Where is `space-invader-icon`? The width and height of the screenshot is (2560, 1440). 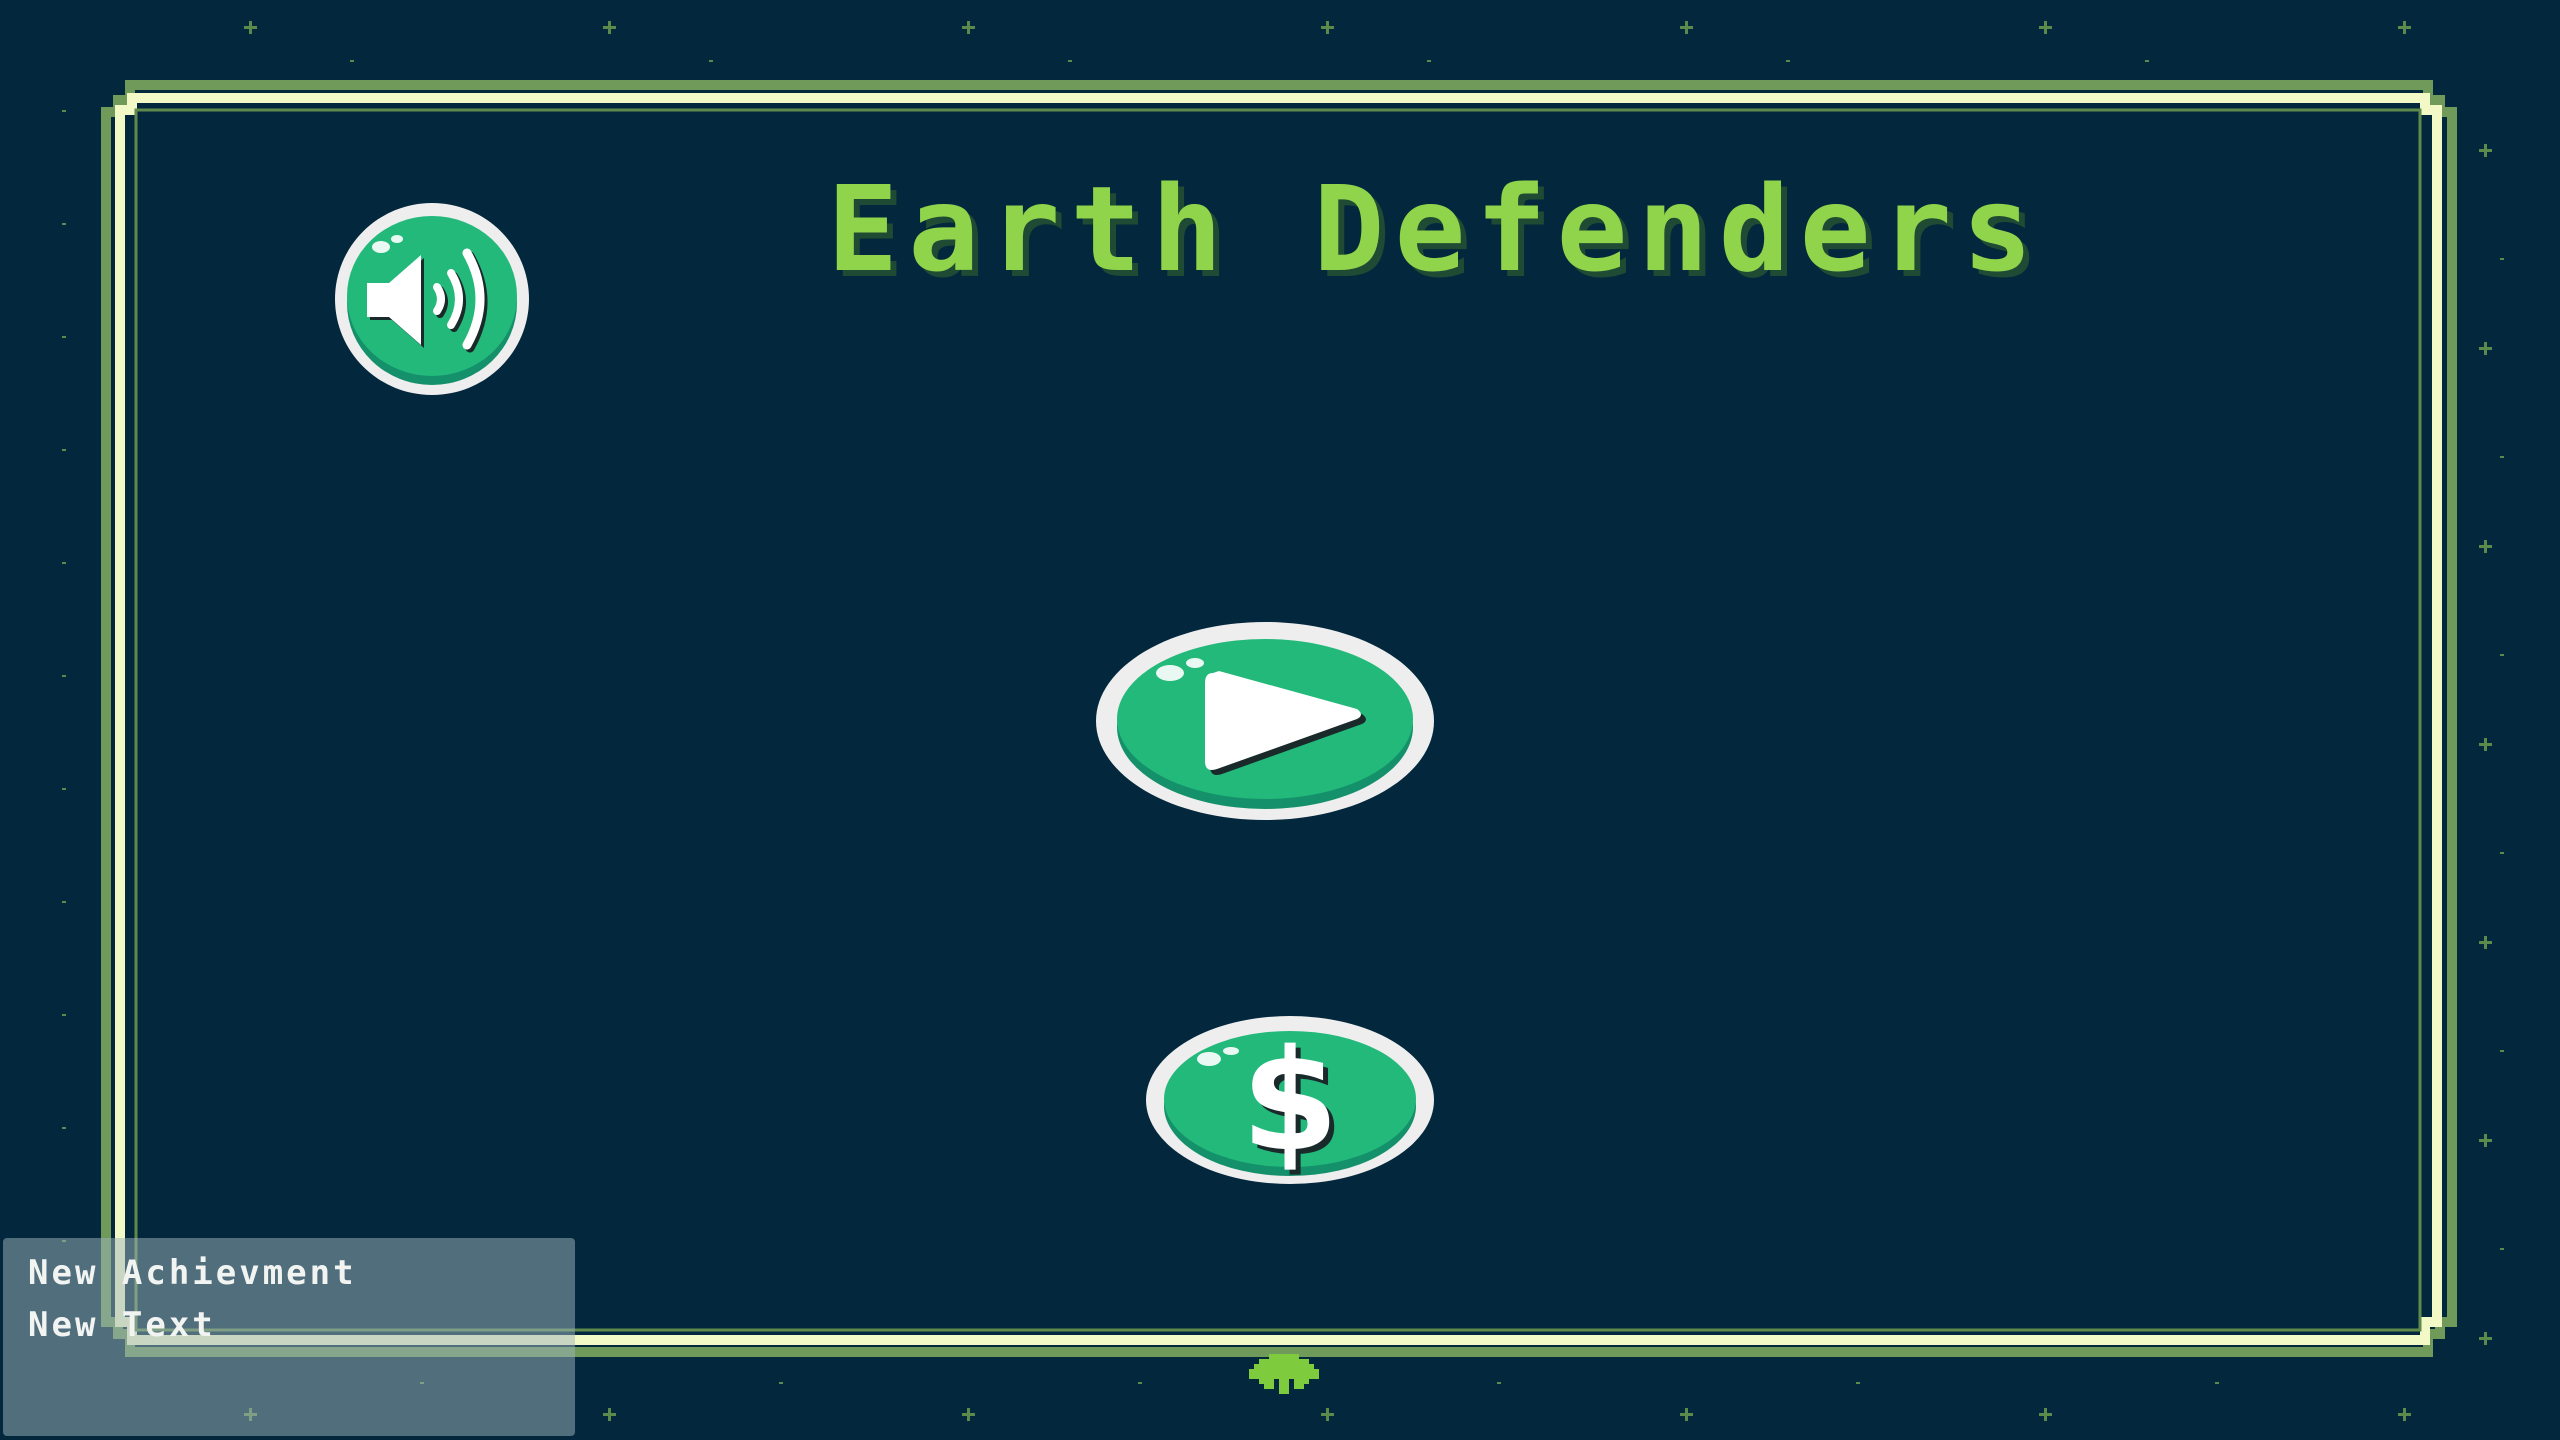
space-invader-icon is located at coordinates (1284, 1374).